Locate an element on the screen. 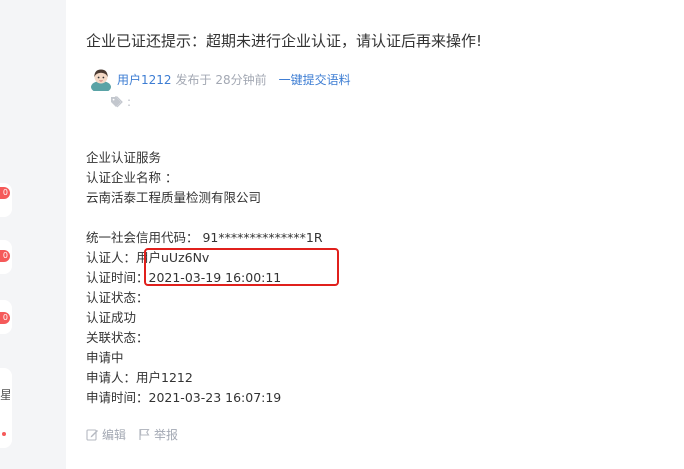 This screenshot has height=469, width=684. body-line: 认证企业名称 ： is located at coordinates (132, 177).